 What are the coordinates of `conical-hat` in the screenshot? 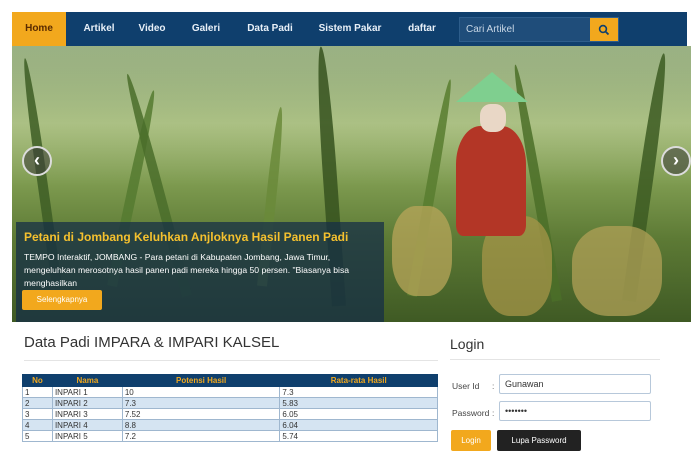 It's located at (492, 87).